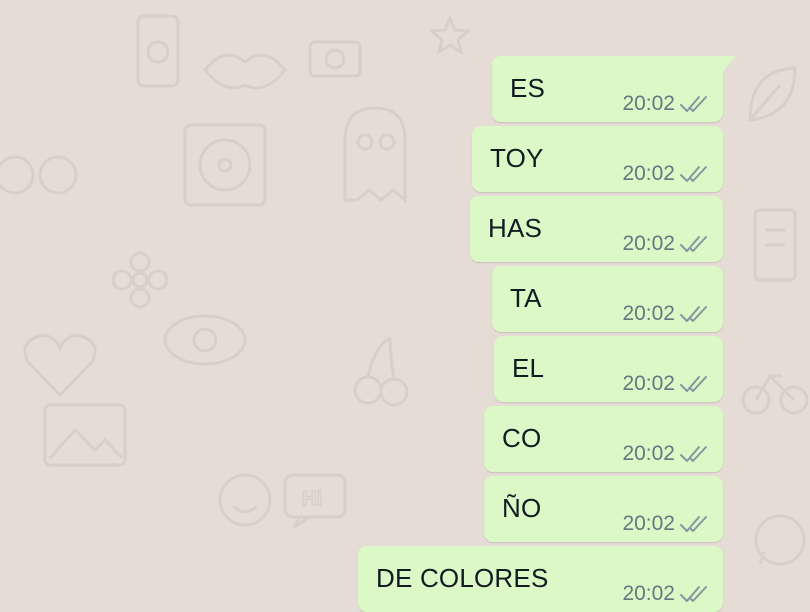 The height and width of the screenshot is (612, 810). Describe the element at coordinates (517, 158) in the screenshot. I see `message-text: TOY` at that location.